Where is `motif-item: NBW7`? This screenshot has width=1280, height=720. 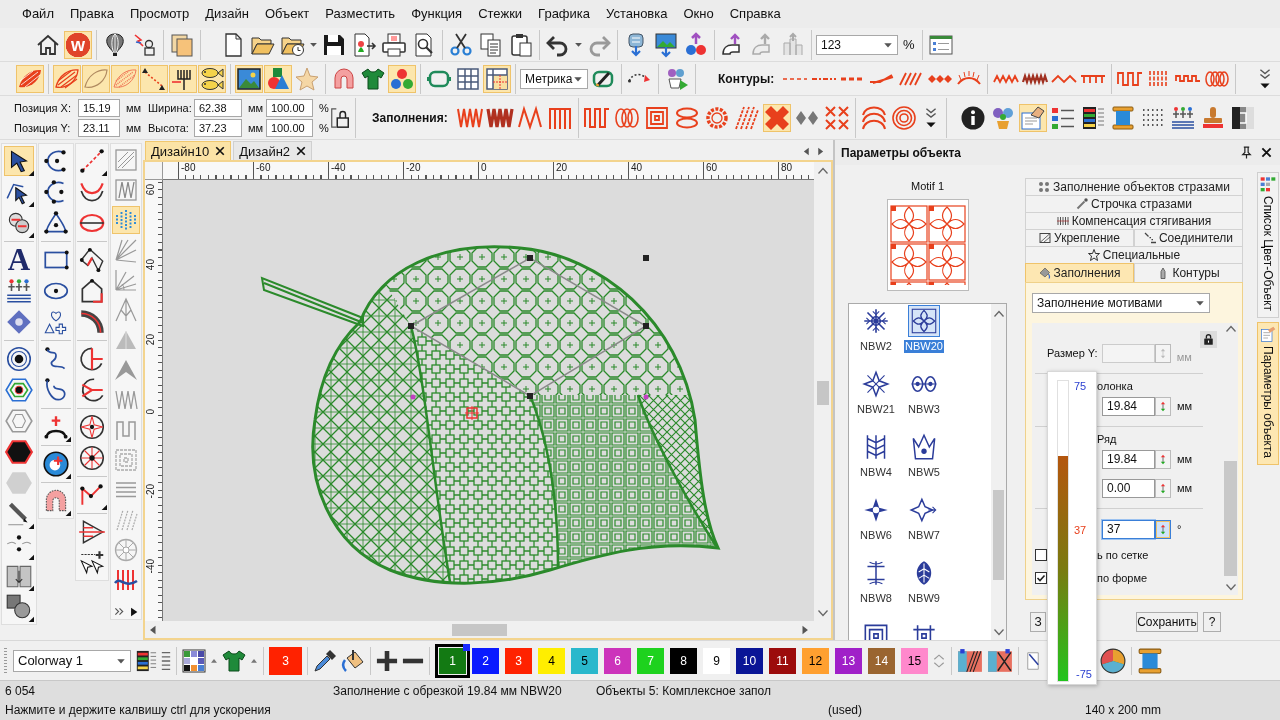 motif-item: NBW7 is located at coordinates (924, 525).